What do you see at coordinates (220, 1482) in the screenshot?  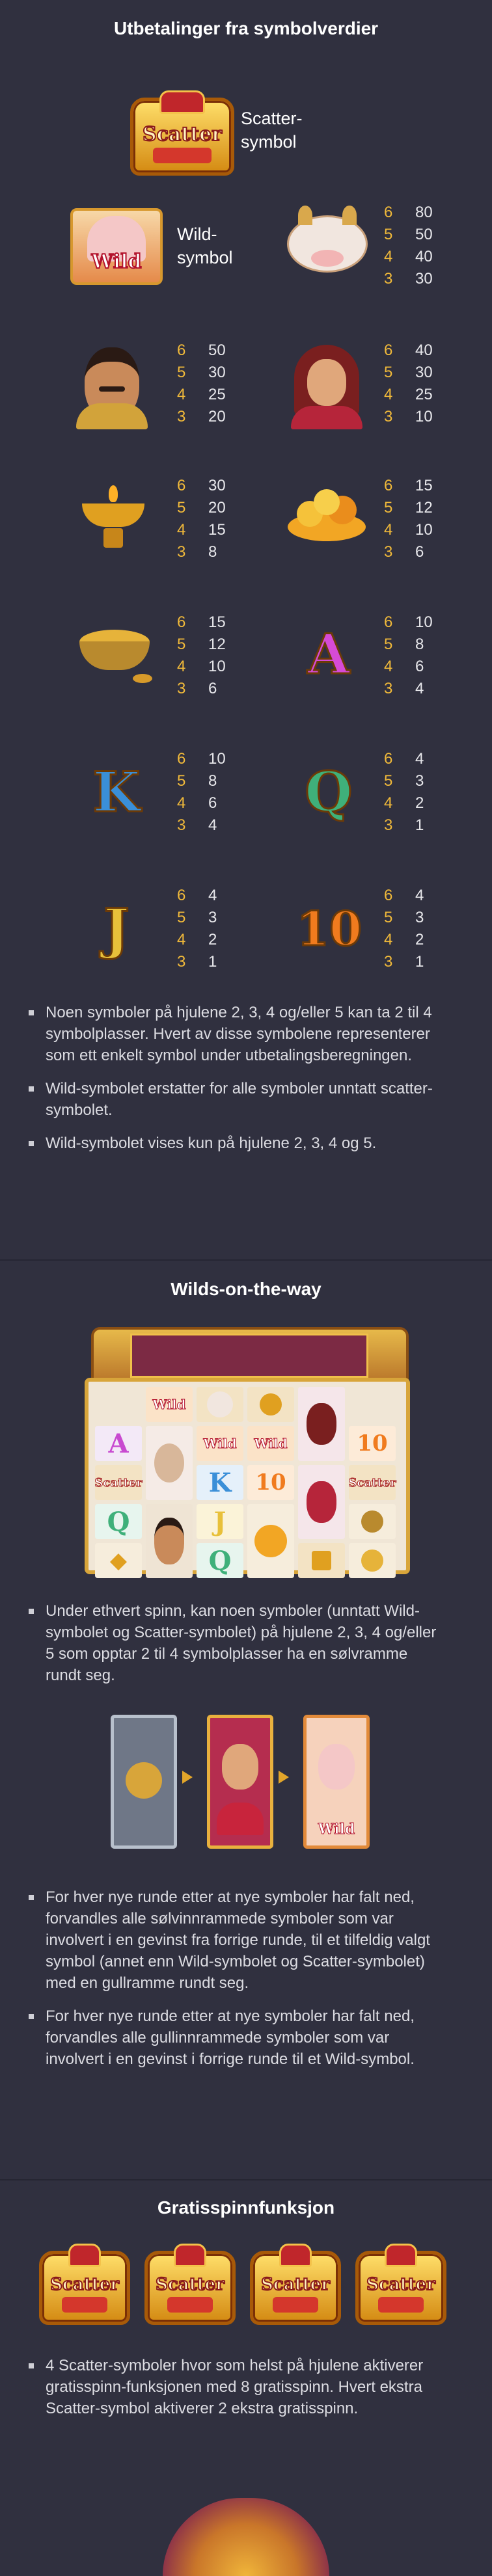 I see `grid-cell: K` at bounding box center [220, 1482].